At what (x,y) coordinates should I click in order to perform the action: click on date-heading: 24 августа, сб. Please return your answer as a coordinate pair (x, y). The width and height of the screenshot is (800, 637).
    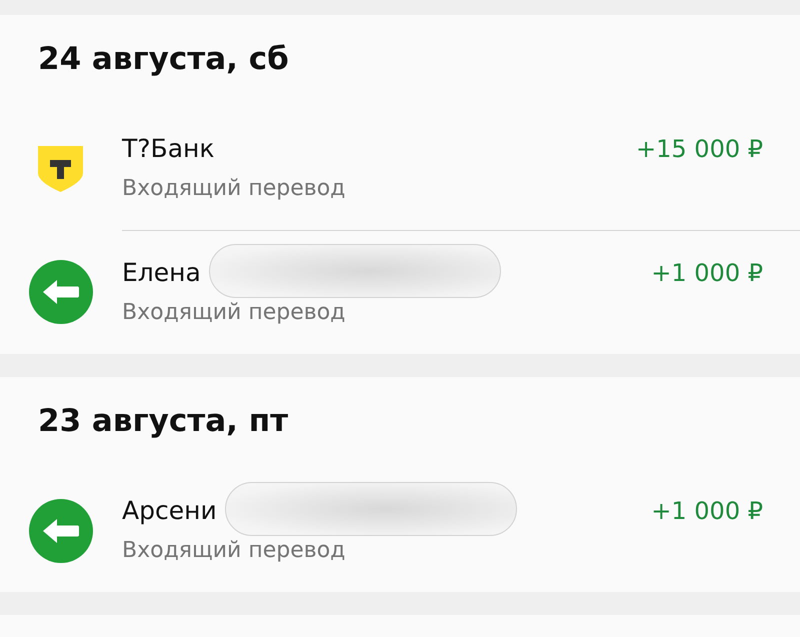
    Looking at the image, I should click on (163, 59).